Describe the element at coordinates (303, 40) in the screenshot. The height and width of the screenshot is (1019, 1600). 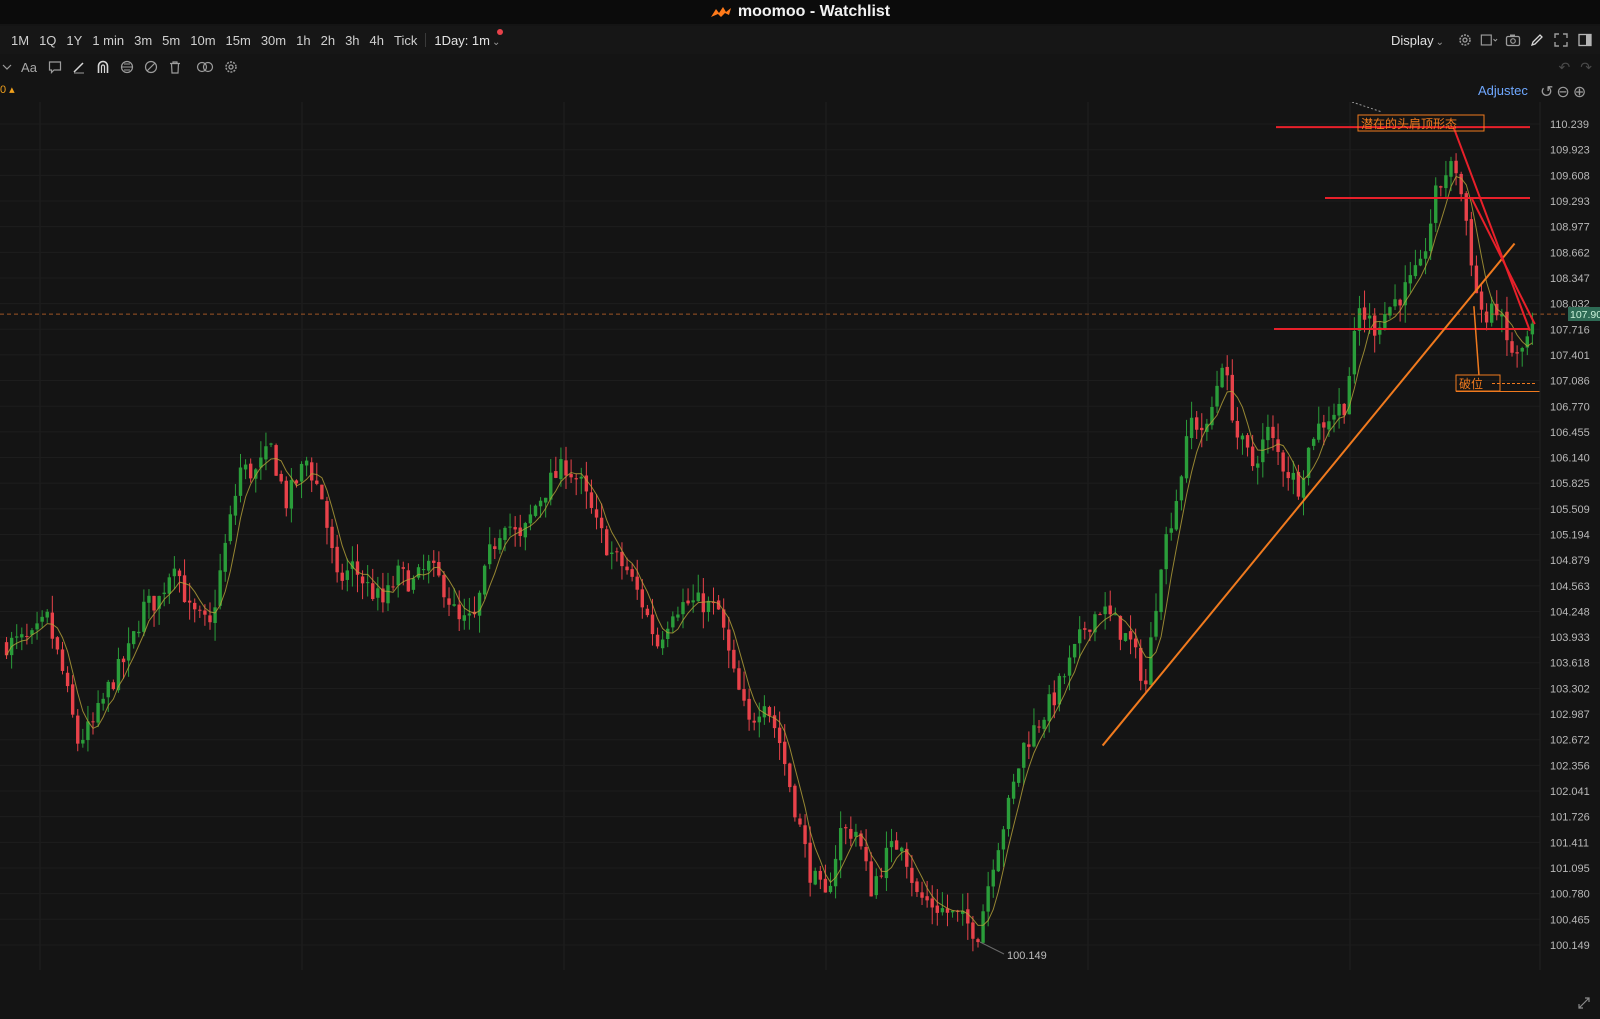
I see `timeframe-1h: 1h` at that location.